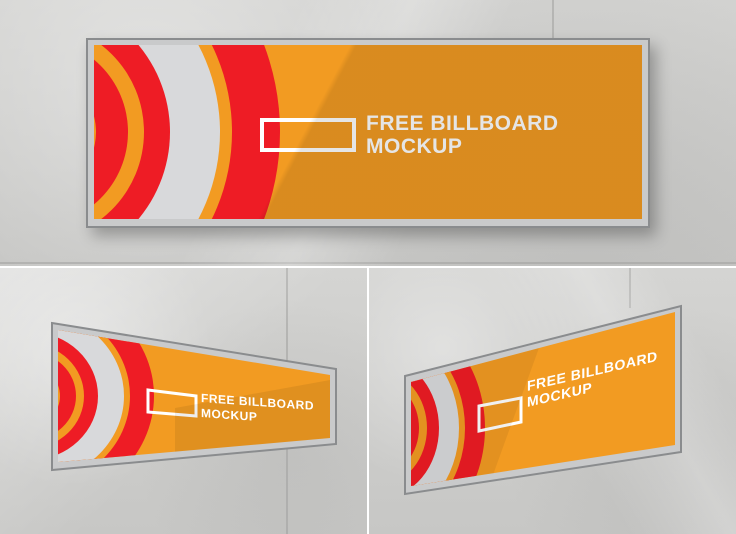 This screenshot has height=534, width=736. I want to click on billboard-title-line1: FREE BILLBOARD, so click(462, 123).